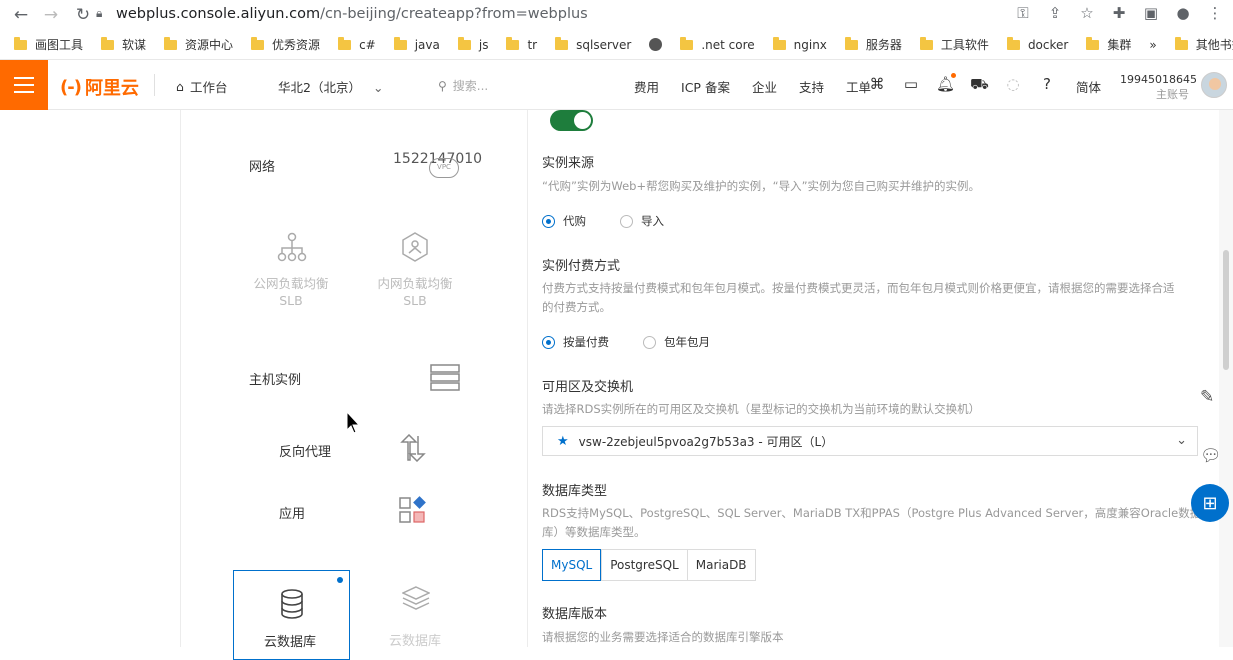  I want to click on bookmark: 资源中心, so click(198, 44).